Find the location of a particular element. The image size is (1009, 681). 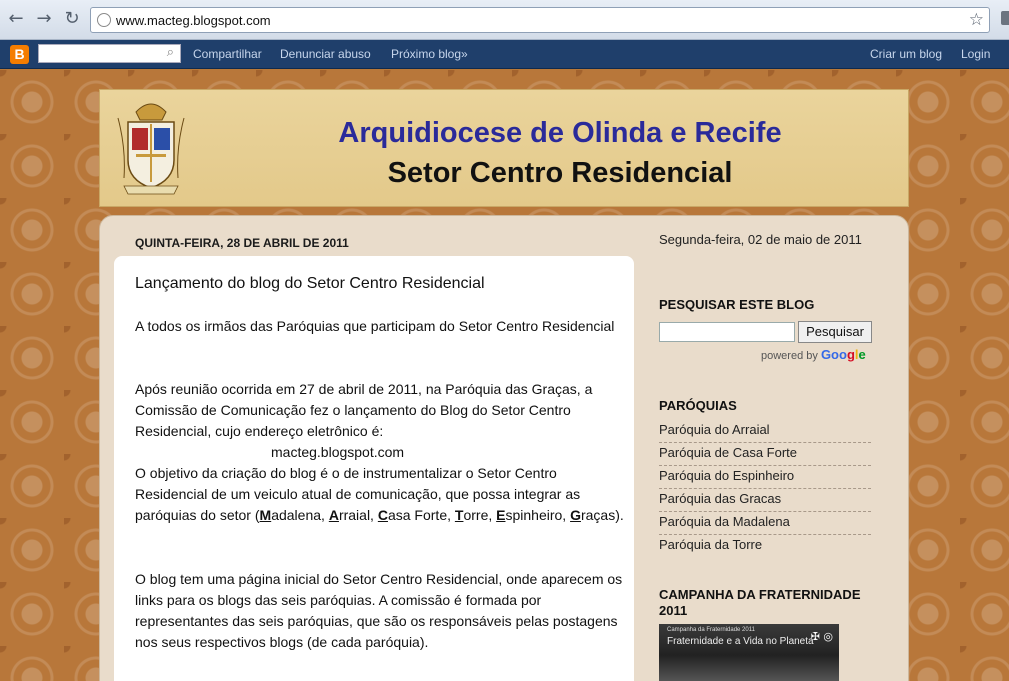

google-logo-part: g is located at coordinates (850, 354).